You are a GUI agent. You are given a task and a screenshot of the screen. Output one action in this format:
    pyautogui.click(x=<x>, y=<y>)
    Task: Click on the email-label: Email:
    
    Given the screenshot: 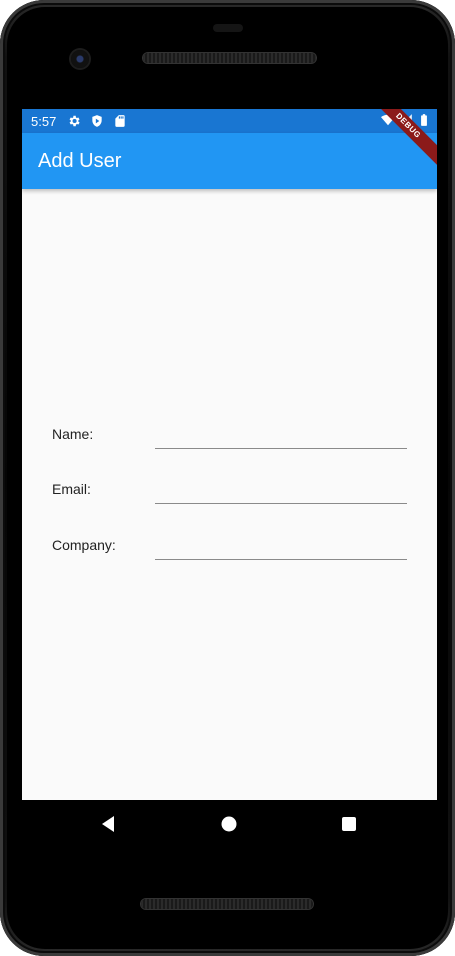 What is the action you would take?
    pyautogui.click(x=71, y=489)
    